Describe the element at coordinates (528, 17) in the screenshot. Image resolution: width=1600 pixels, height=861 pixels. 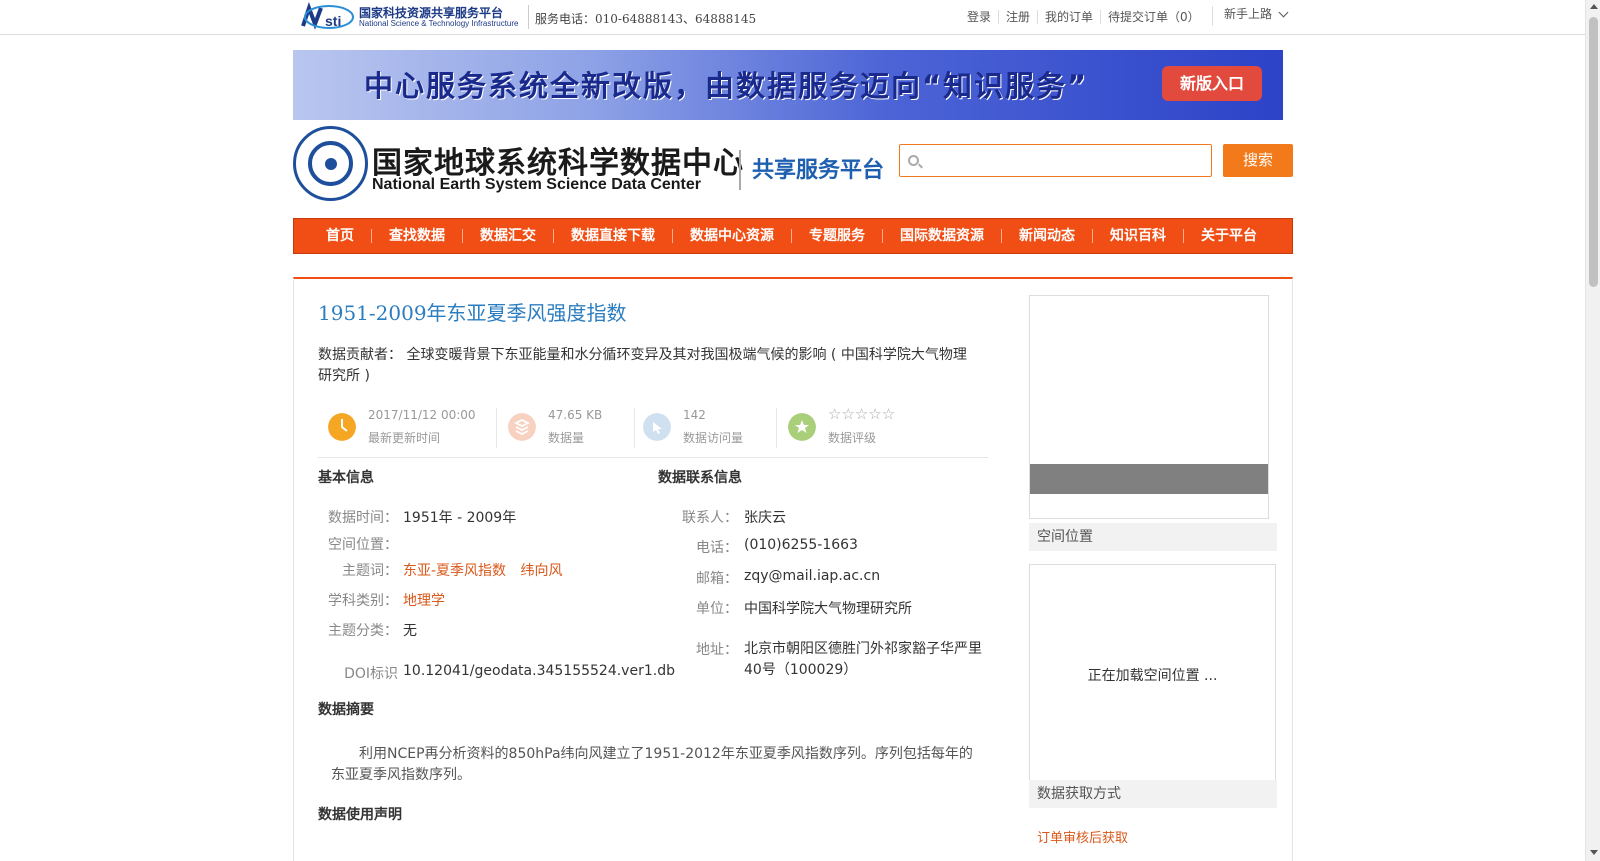
I see `top-divider` at that location.